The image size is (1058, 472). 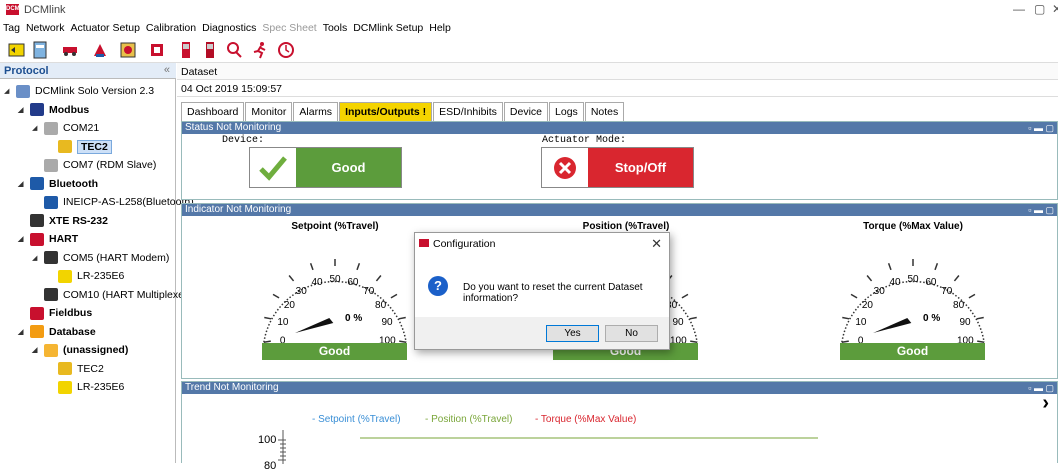 I want to click on gauge-tick-label: 10, so click(x=283, y=322).